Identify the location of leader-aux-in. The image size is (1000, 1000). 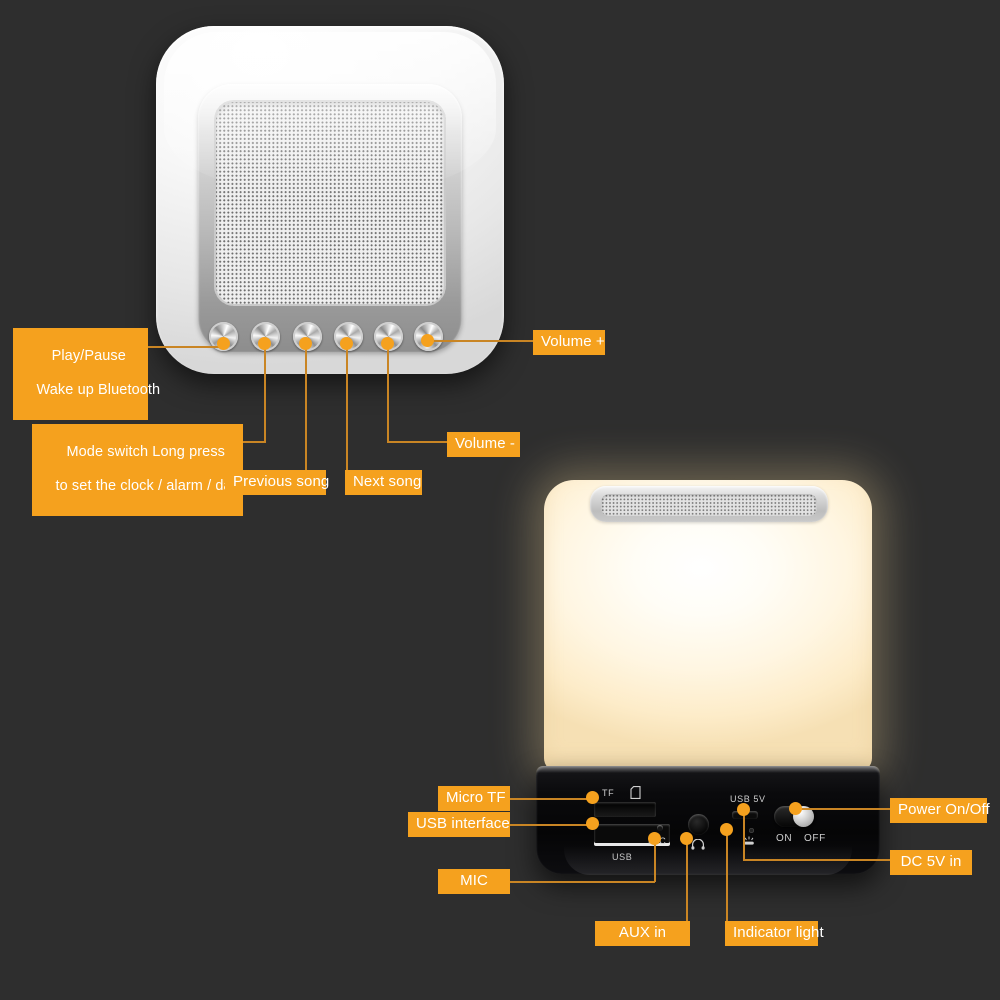
(687, 881).